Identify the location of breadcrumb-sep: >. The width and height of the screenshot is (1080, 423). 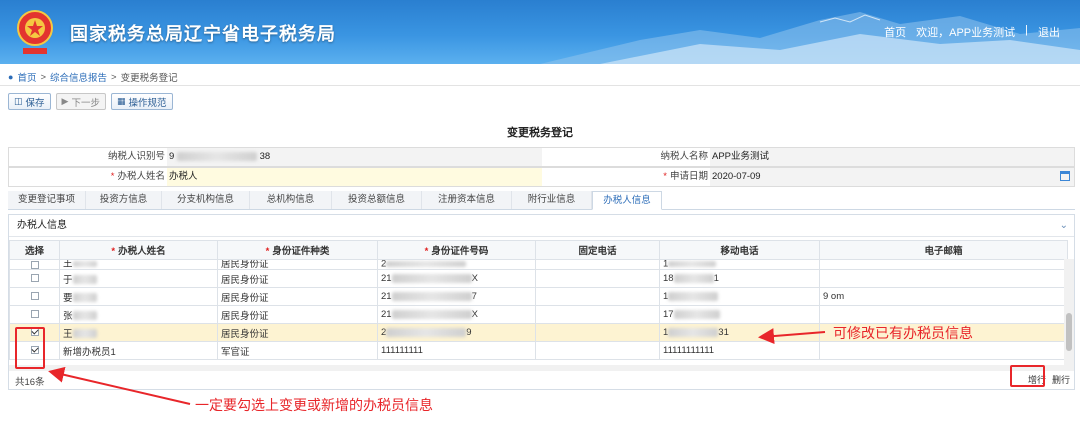
(43, 77).